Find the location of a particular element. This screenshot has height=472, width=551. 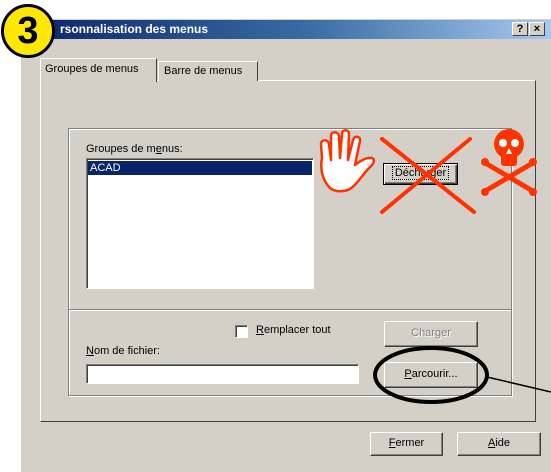

skull-crossbones-icon is located at coordinates (509, 162).